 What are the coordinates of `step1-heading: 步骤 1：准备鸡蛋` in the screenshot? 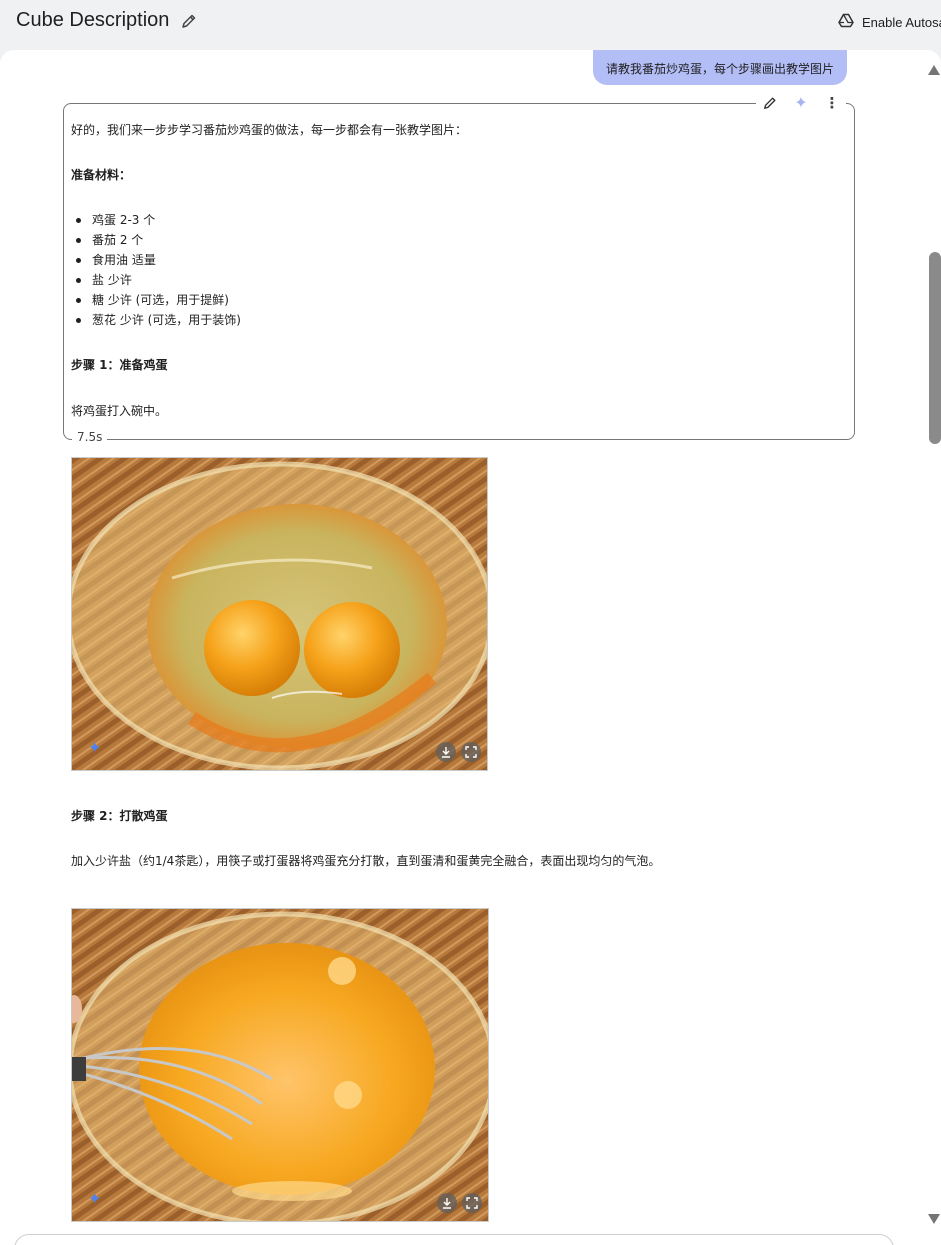 It's located at (119, 365).